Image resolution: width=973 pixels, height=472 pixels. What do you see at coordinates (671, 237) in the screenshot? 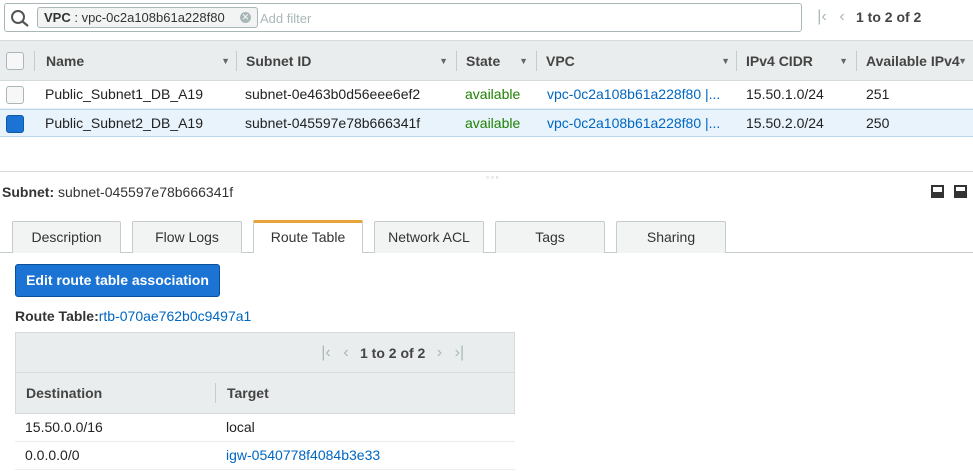
I see `tab-sharing: Sharing` at bounding box center [671, 237].